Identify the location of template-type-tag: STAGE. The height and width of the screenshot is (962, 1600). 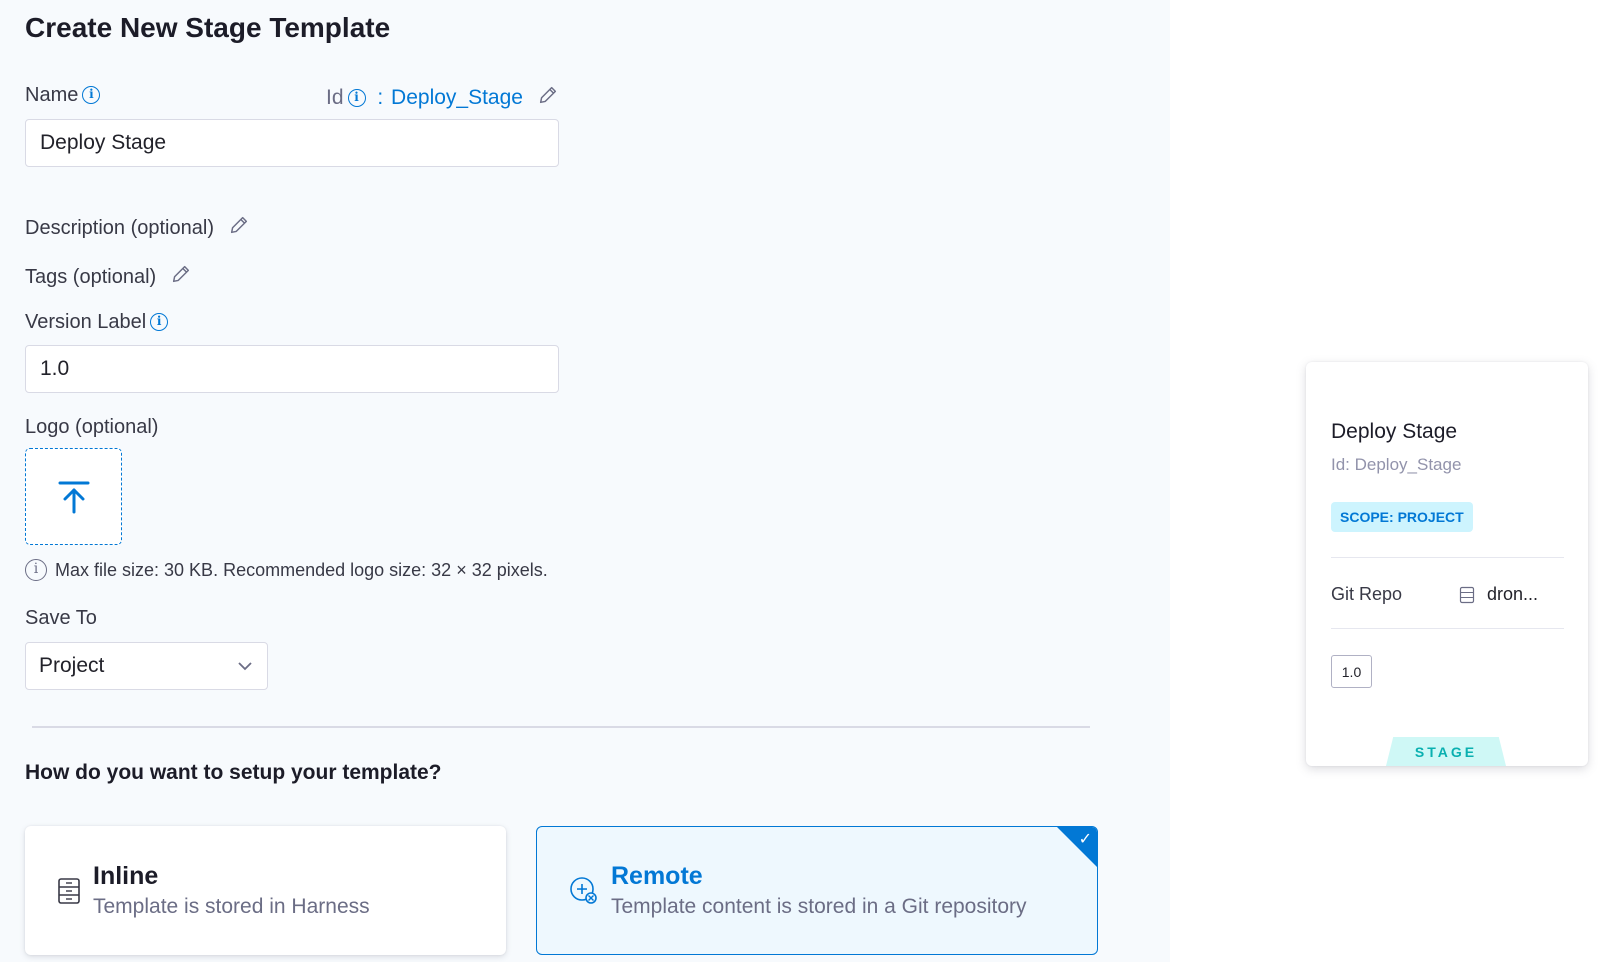
(1446, 751).